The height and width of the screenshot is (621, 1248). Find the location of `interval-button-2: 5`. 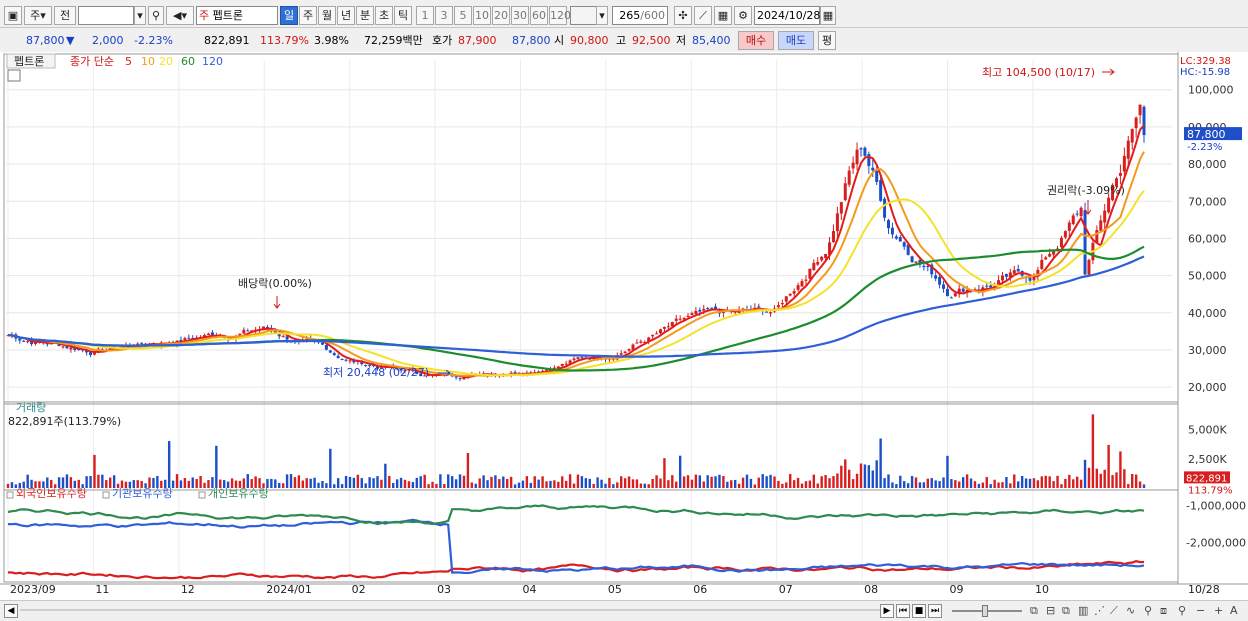

interval-button-2: 5 is located at coordinates (463, 15).